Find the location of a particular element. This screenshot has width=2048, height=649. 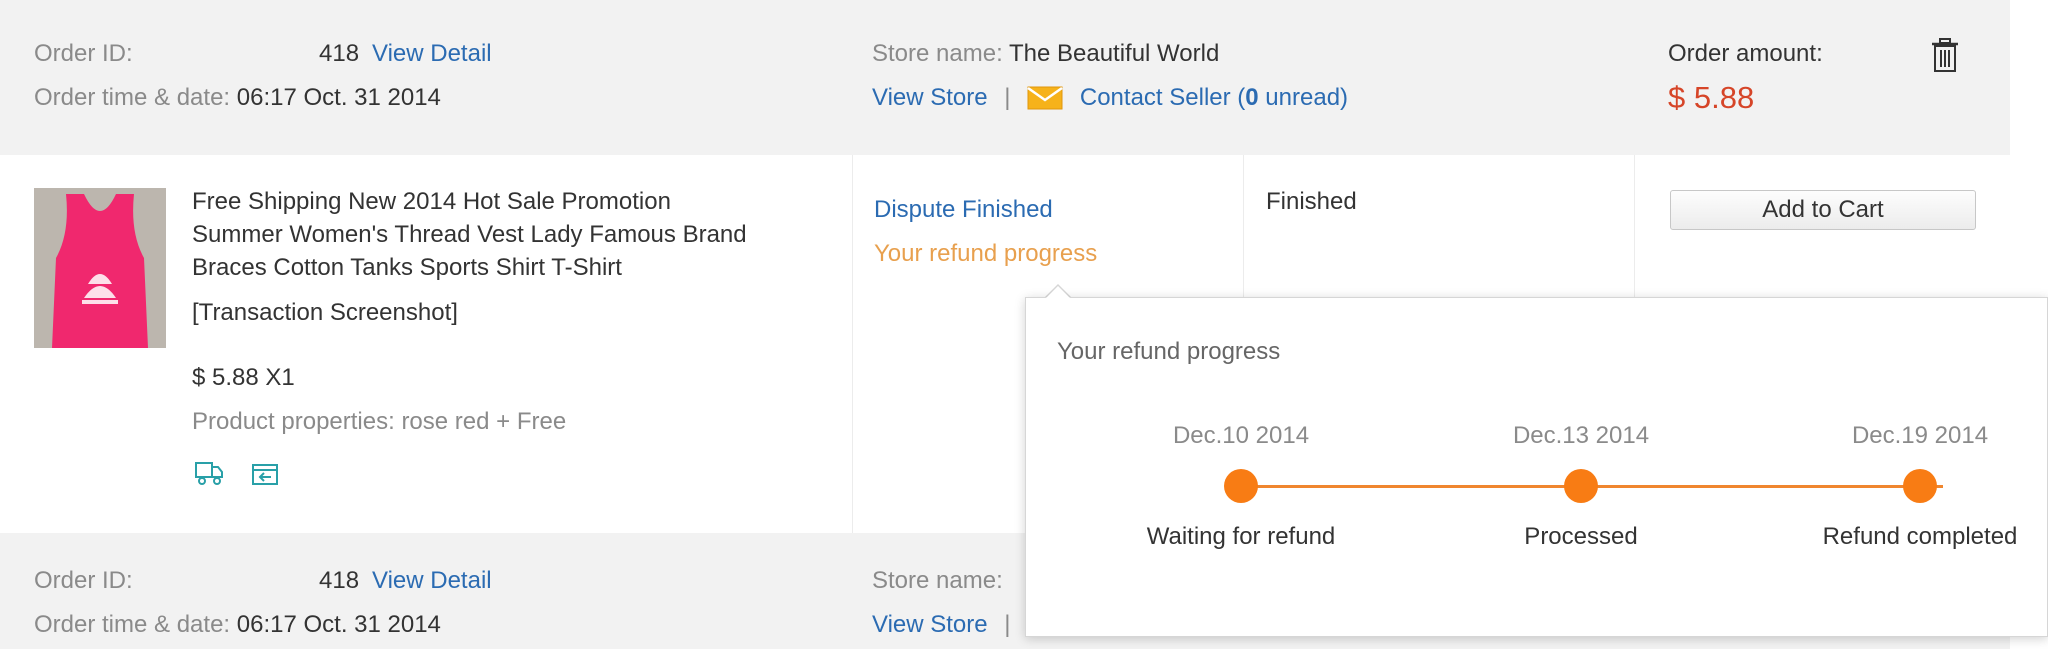

step-date: Dec.19 2014 is located at coordinates (1920, 435).